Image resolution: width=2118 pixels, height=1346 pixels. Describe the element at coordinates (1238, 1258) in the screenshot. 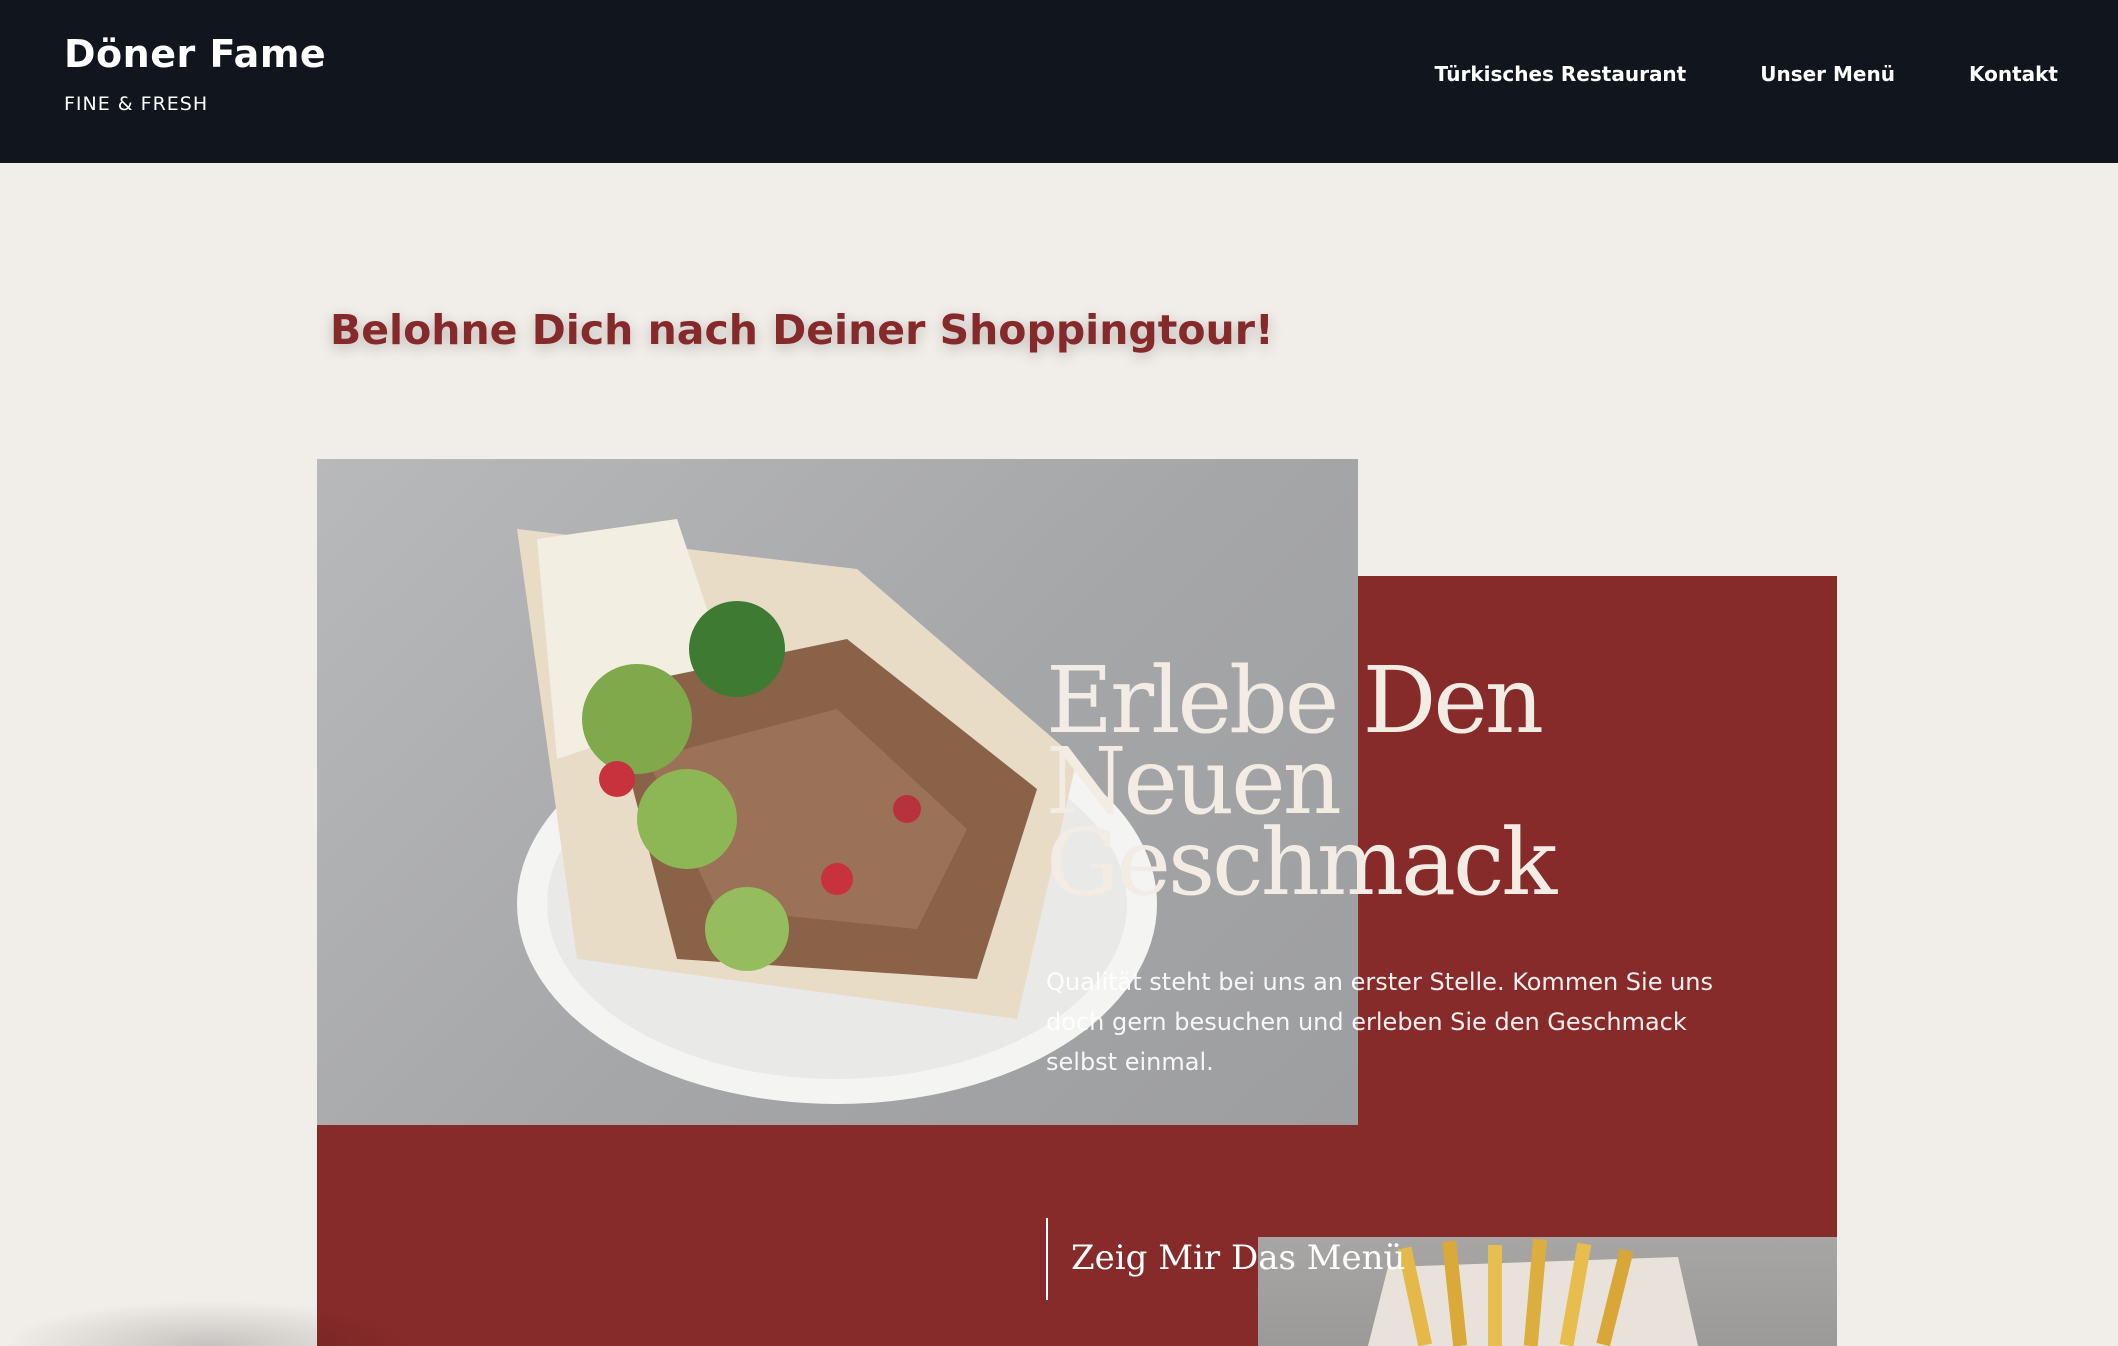

I see `show-menu-button: Zeig Mir Das Menü` at that location.